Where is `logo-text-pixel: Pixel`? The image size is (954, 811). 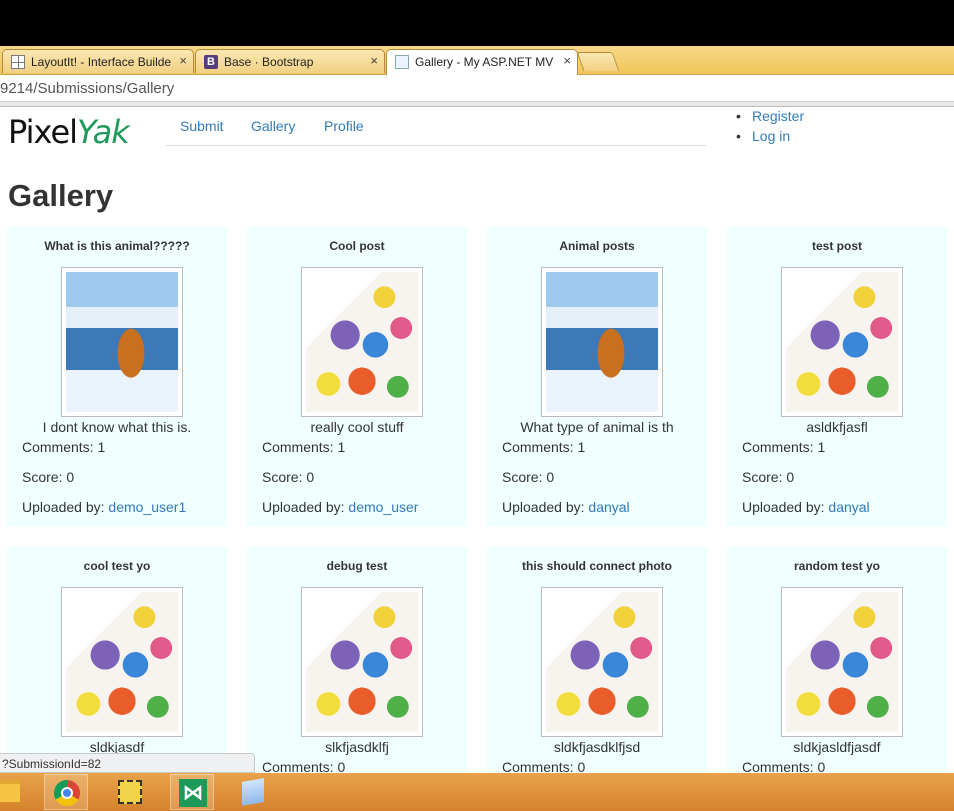
logo-text-pixel: Pixel is located at coordinates (43, 132).